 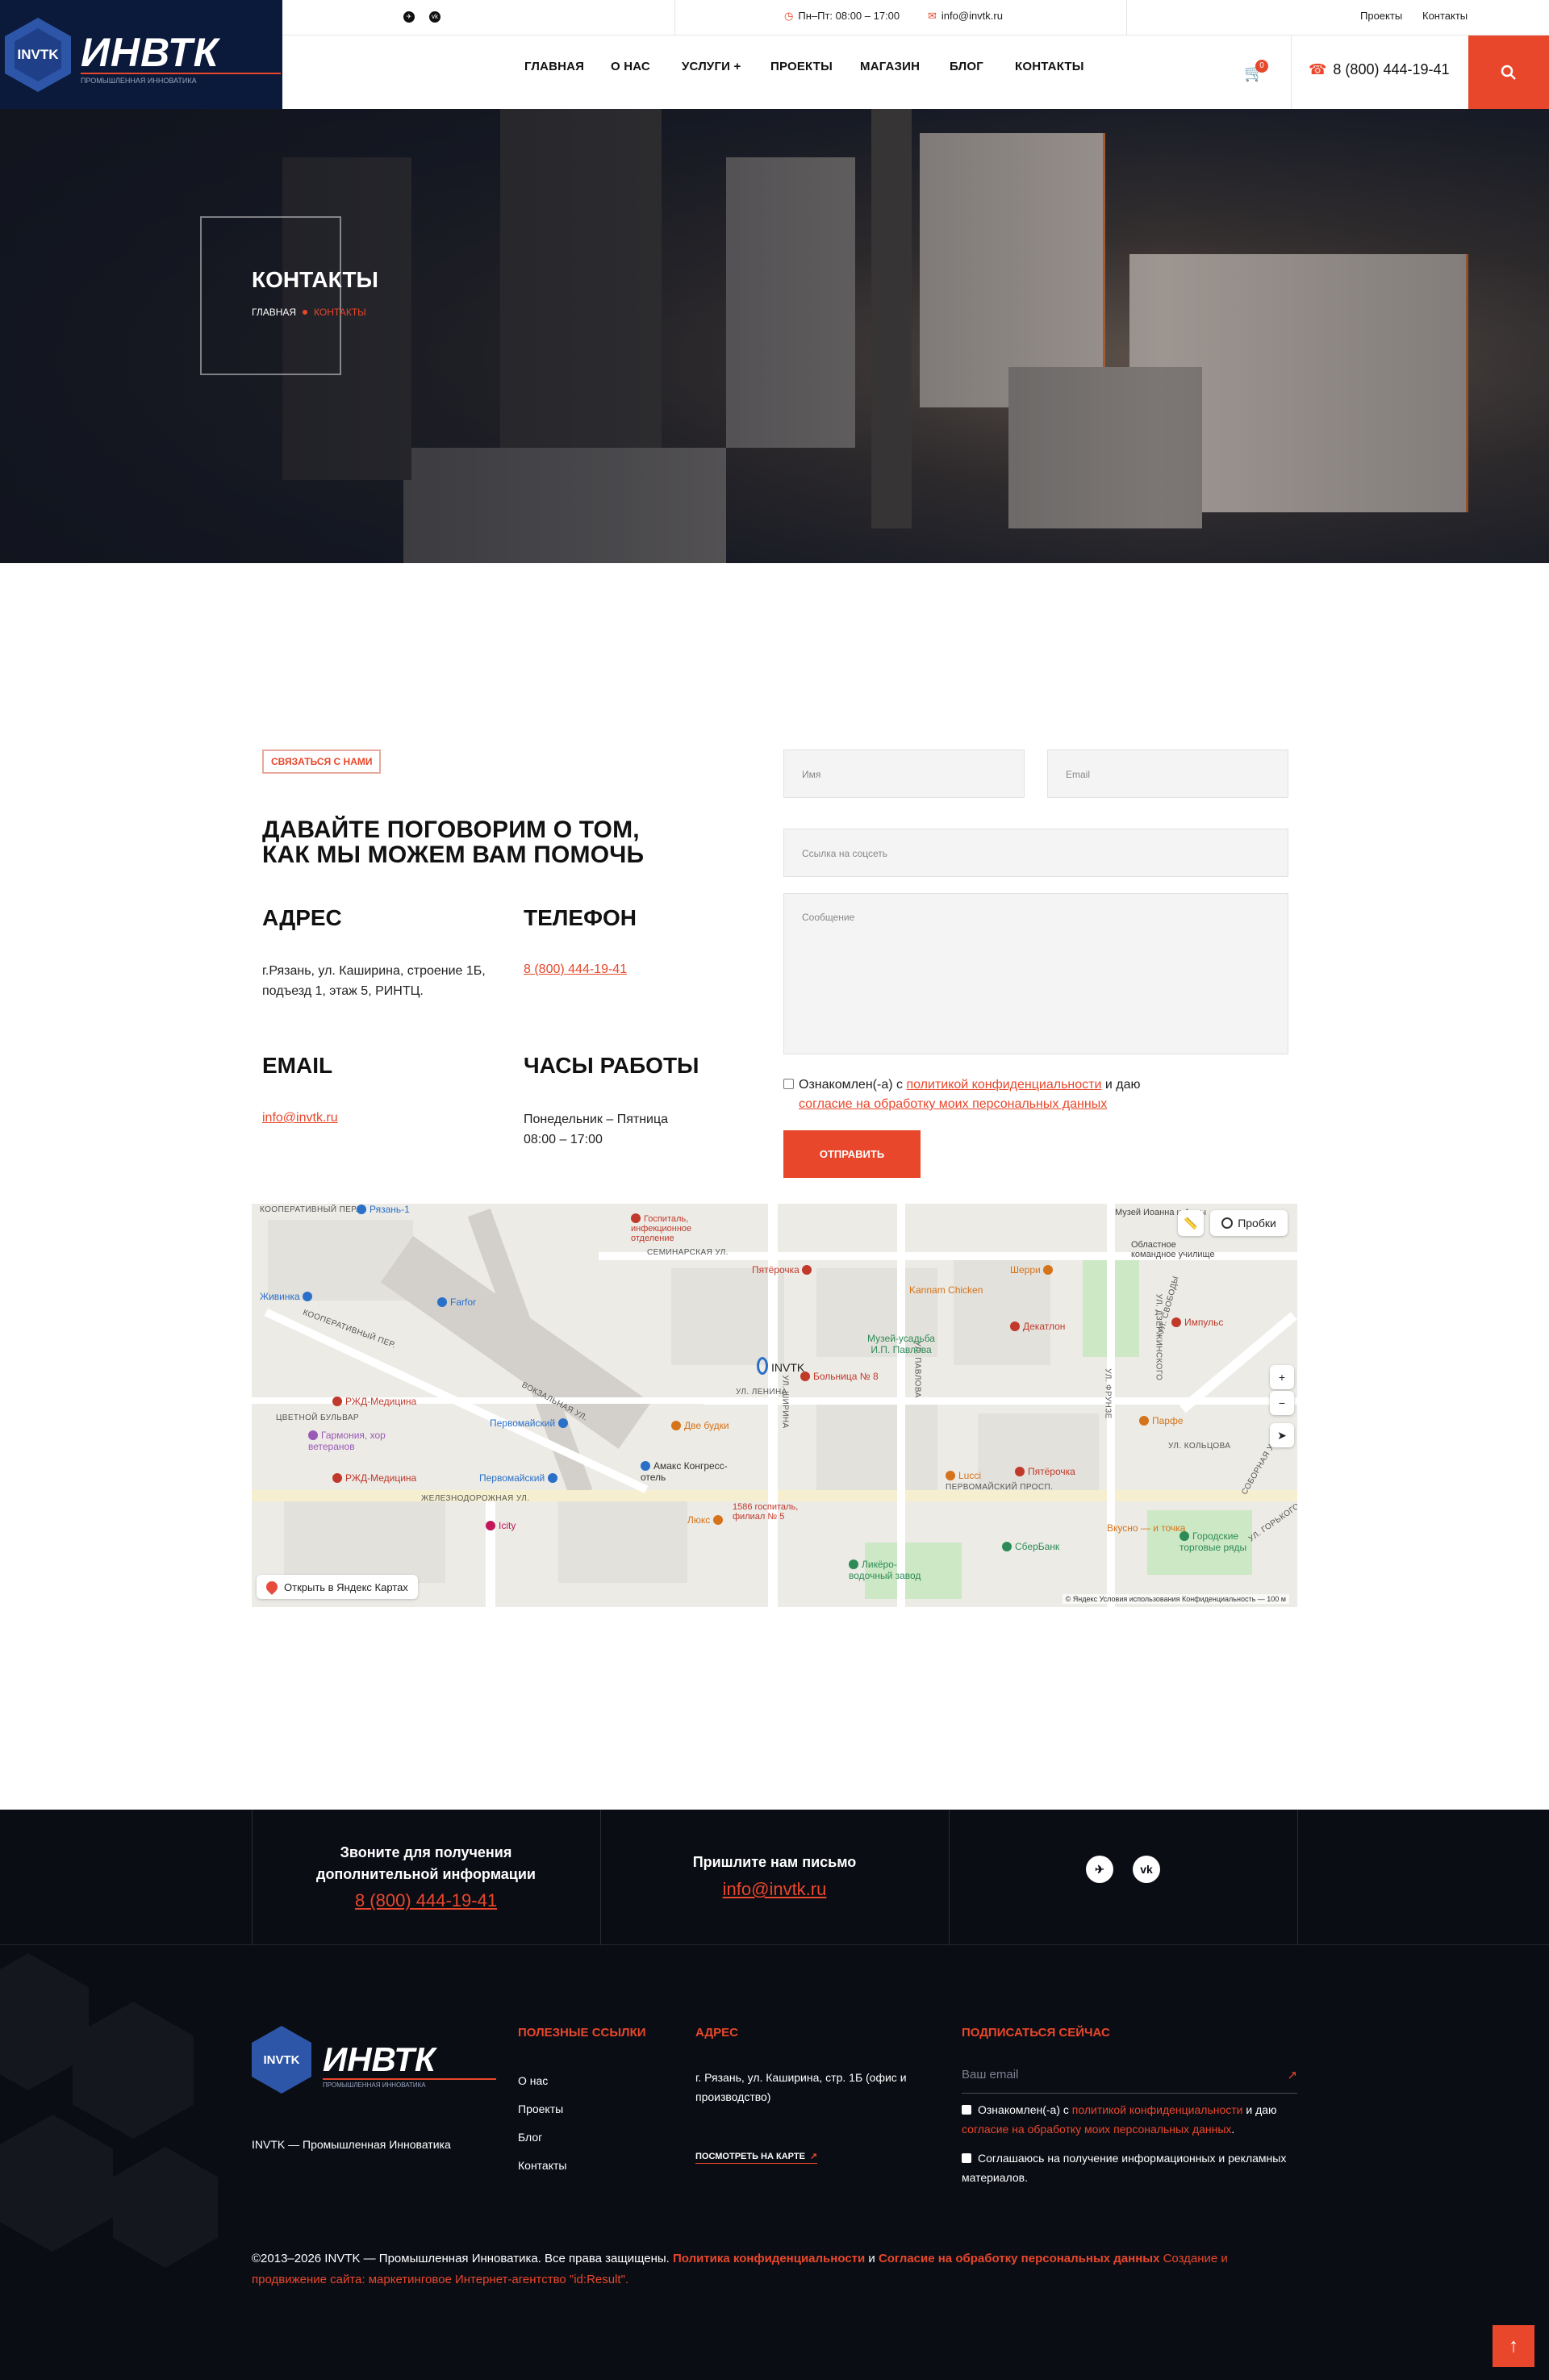 What do you see at coordinates (963, 1476) in the screenshot?
I see `map-poi: Lucci` at bounding box center [963, 1476].